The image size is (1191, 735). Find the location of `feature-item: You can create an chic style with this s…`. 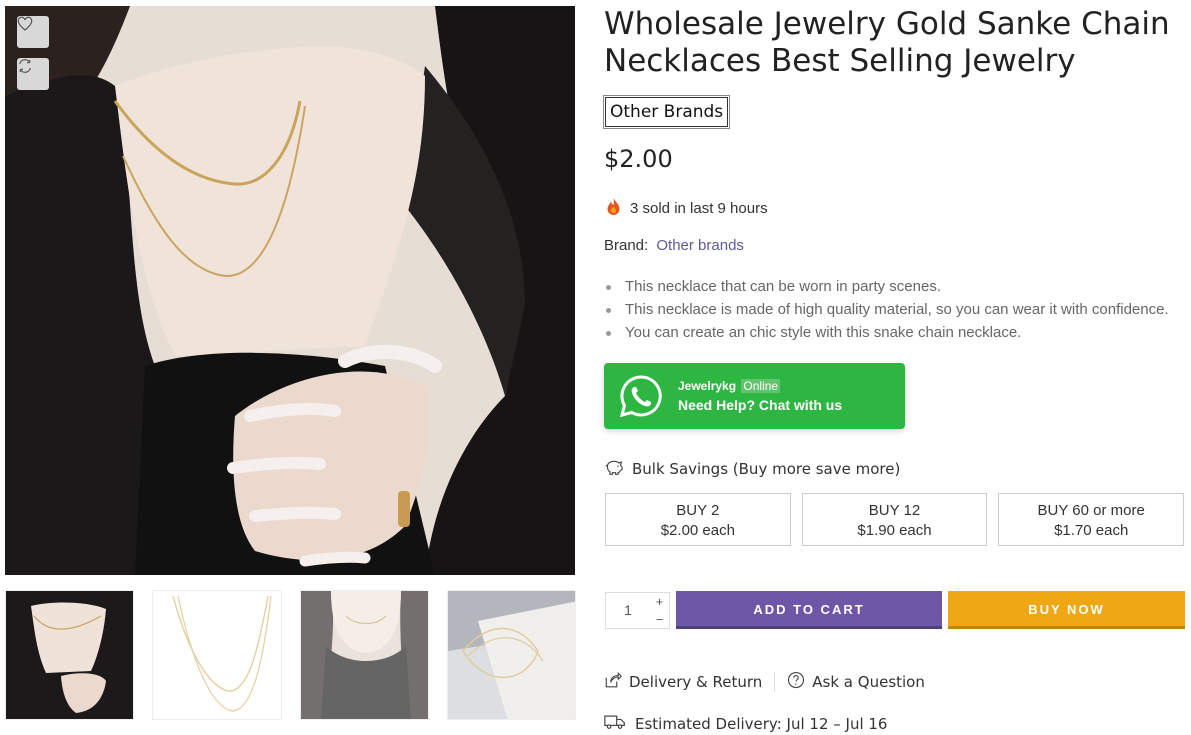

feature-item: You can create an chic style with this s… is located at coordinates (886, 332).